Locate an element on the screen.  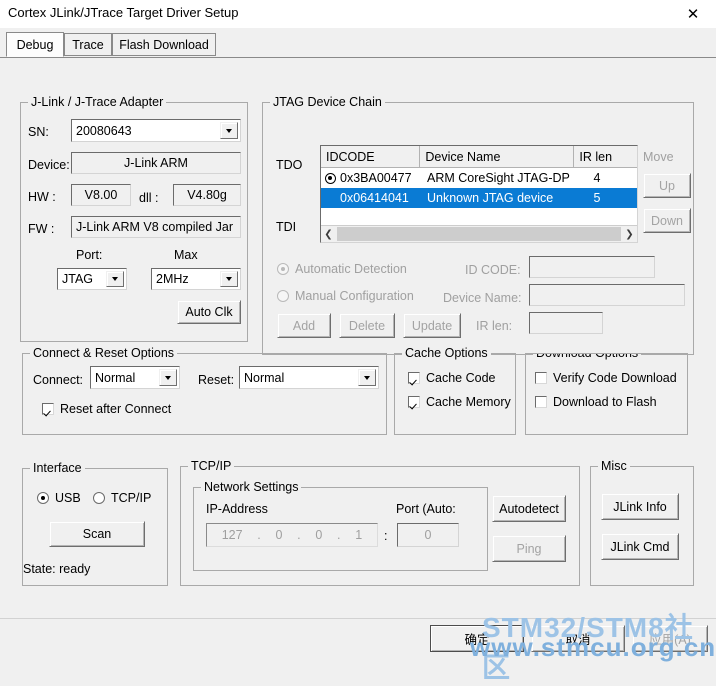
radio-manual-configuration: Manual Configuration is located at coordinates (345, 296).